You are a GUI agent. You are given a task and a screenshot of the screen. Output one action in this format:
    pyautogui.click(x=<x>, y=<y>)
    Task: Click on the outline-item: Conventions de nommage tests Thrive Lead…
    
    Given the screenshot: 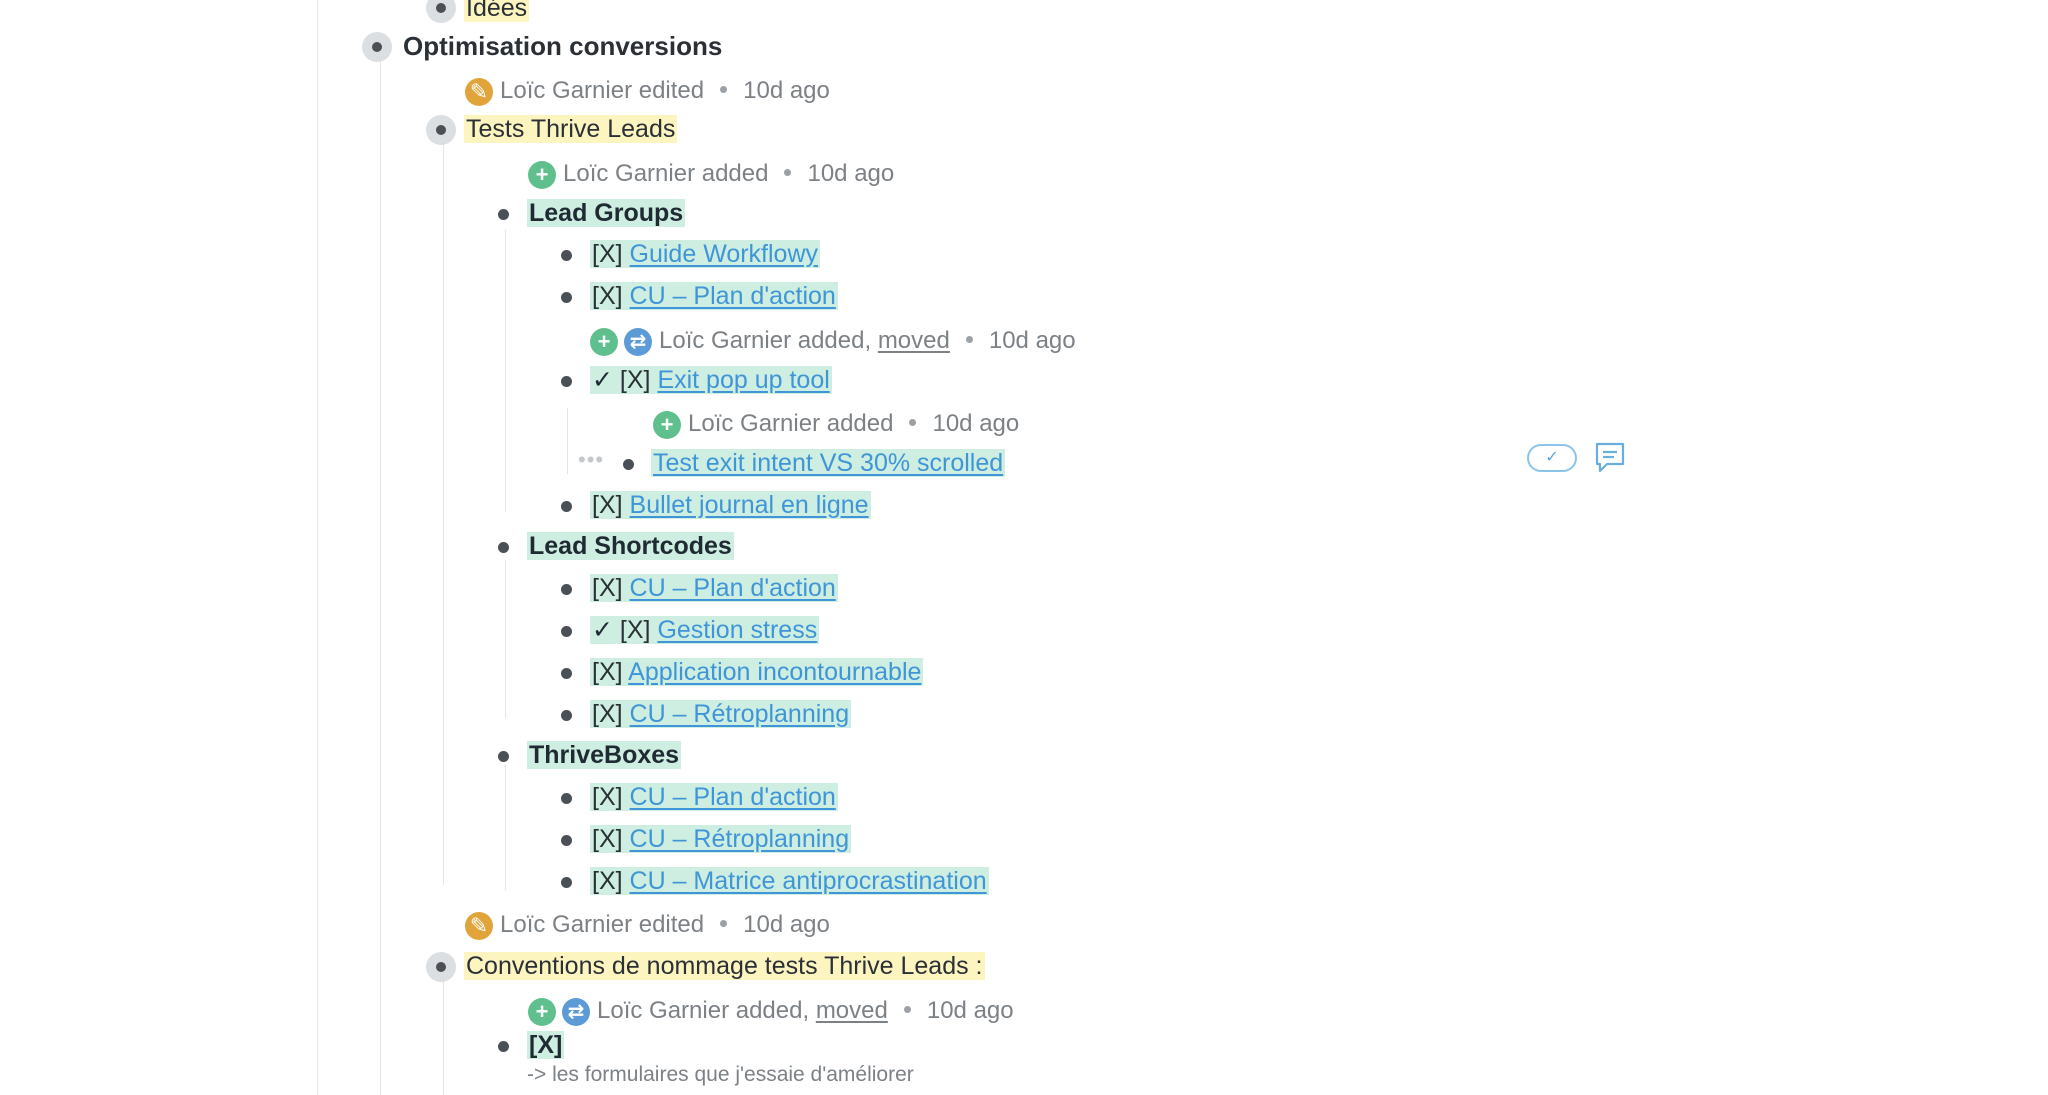 What is the action you would take?
    pyautogui.click(x=724, y=966)
    